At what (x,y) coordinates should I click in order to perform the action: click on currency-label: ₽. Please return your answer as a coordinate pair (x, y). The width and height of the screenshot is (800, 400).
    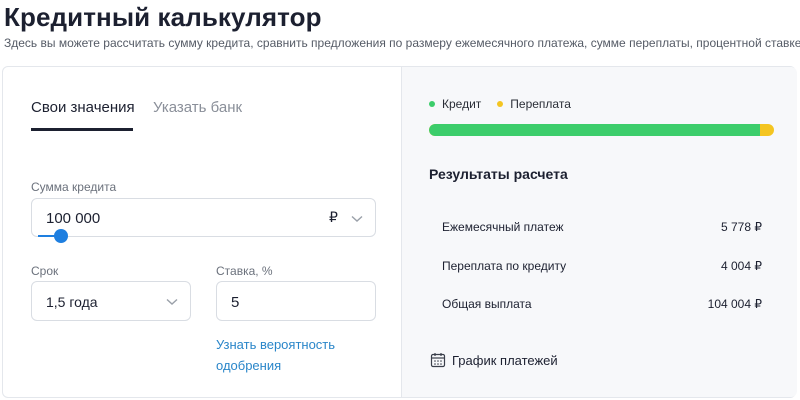
    Looking at the image, I should click on (333, 217).